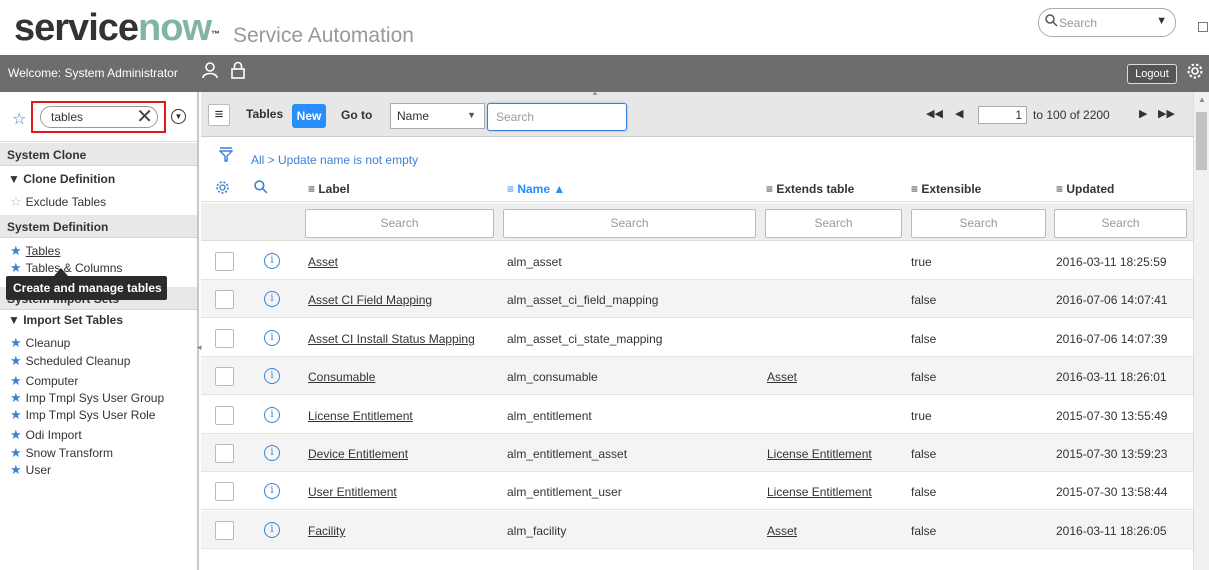 This screenshot has width=1209, height=570. Describe the element at coordinates (35, 251) in the screenshot. I see `nav-item-tables: ★ Tables` at that location.